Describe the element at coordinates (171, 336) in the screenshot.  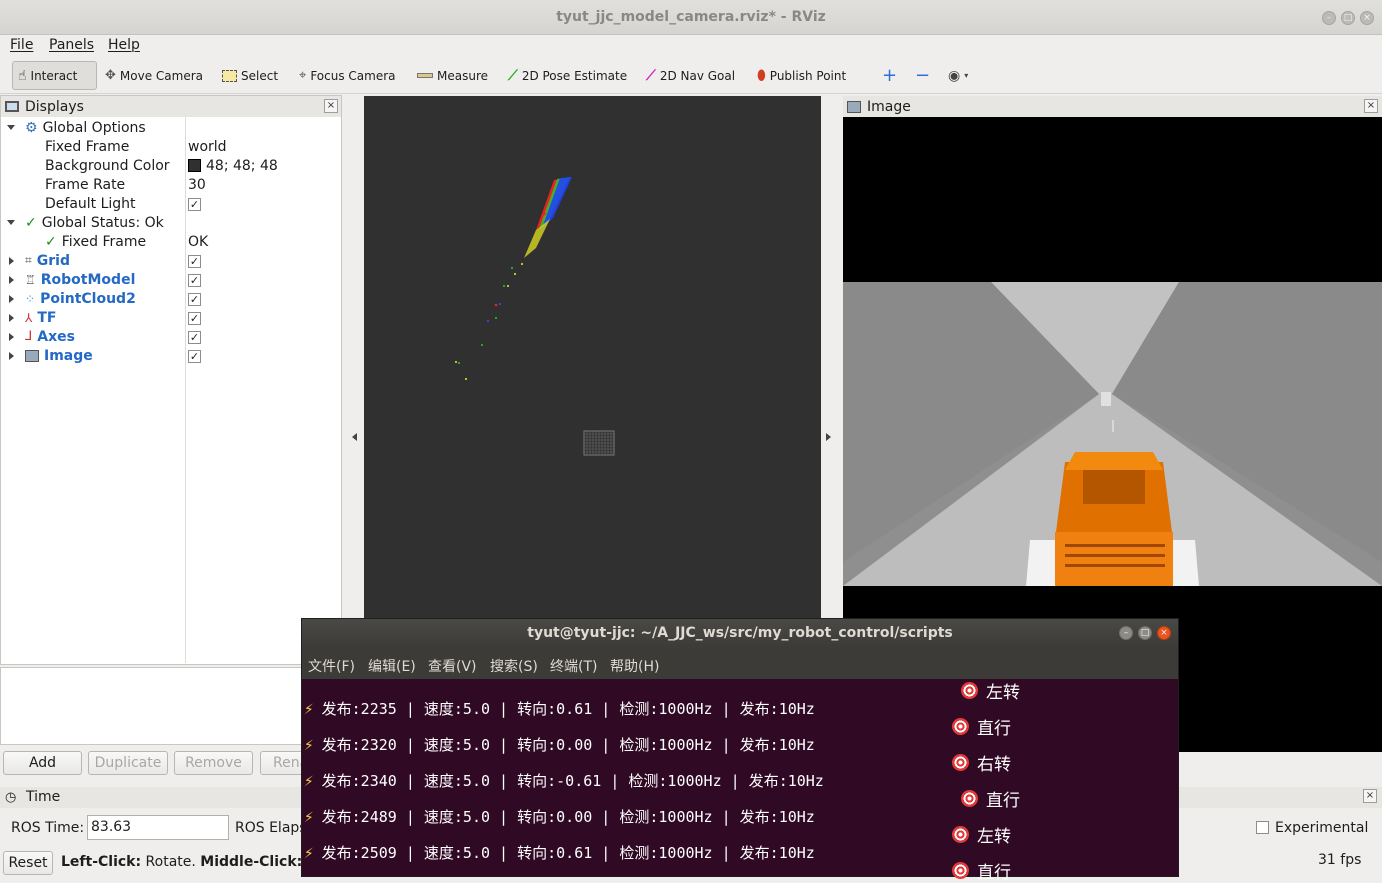
I see `tree-row-axes: ⅃ Axes ✓` at that location.